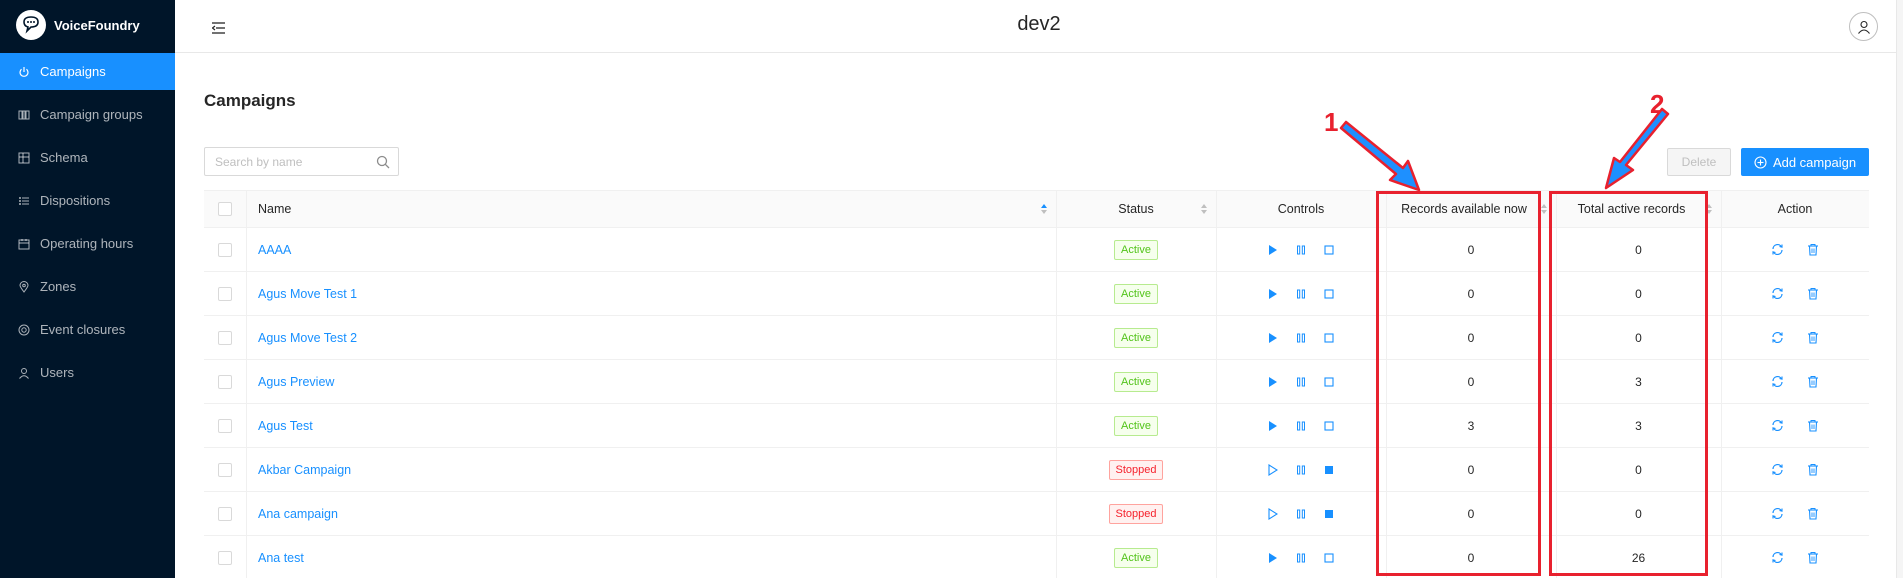  I want to click on campaign-name-link: Ana campaign, so click(298, 514).